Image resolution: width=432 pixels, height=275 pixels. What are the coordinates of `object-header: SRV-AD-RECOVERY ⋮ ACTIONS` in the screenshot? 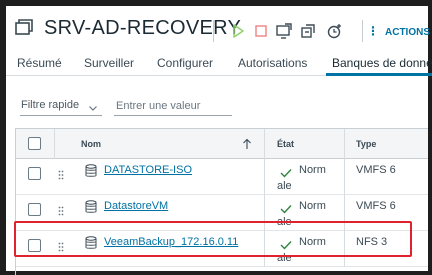 It's located at (218, 26).